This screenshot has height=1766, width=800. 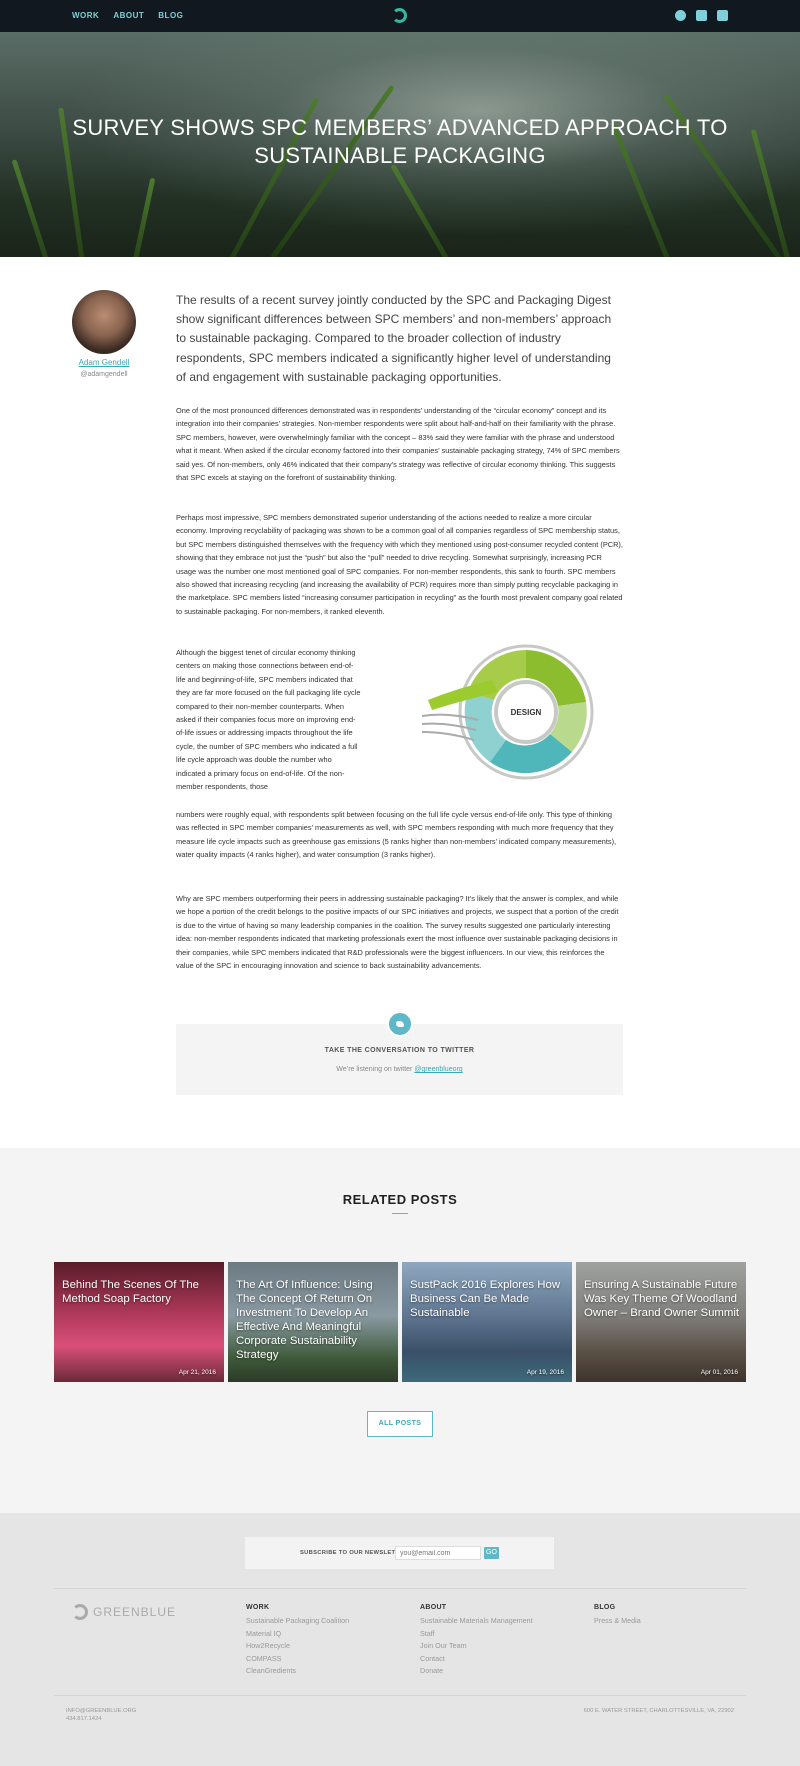 I want to click on footer-link: Sustainable Materials Management, so click(x=476, y=1621).